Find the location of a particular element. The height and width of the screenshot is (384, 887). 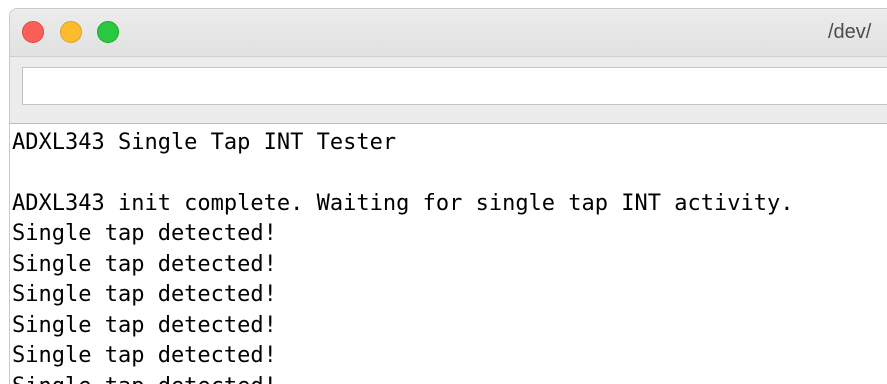

window-title: /dev/ is located at coordinates (850, 32).